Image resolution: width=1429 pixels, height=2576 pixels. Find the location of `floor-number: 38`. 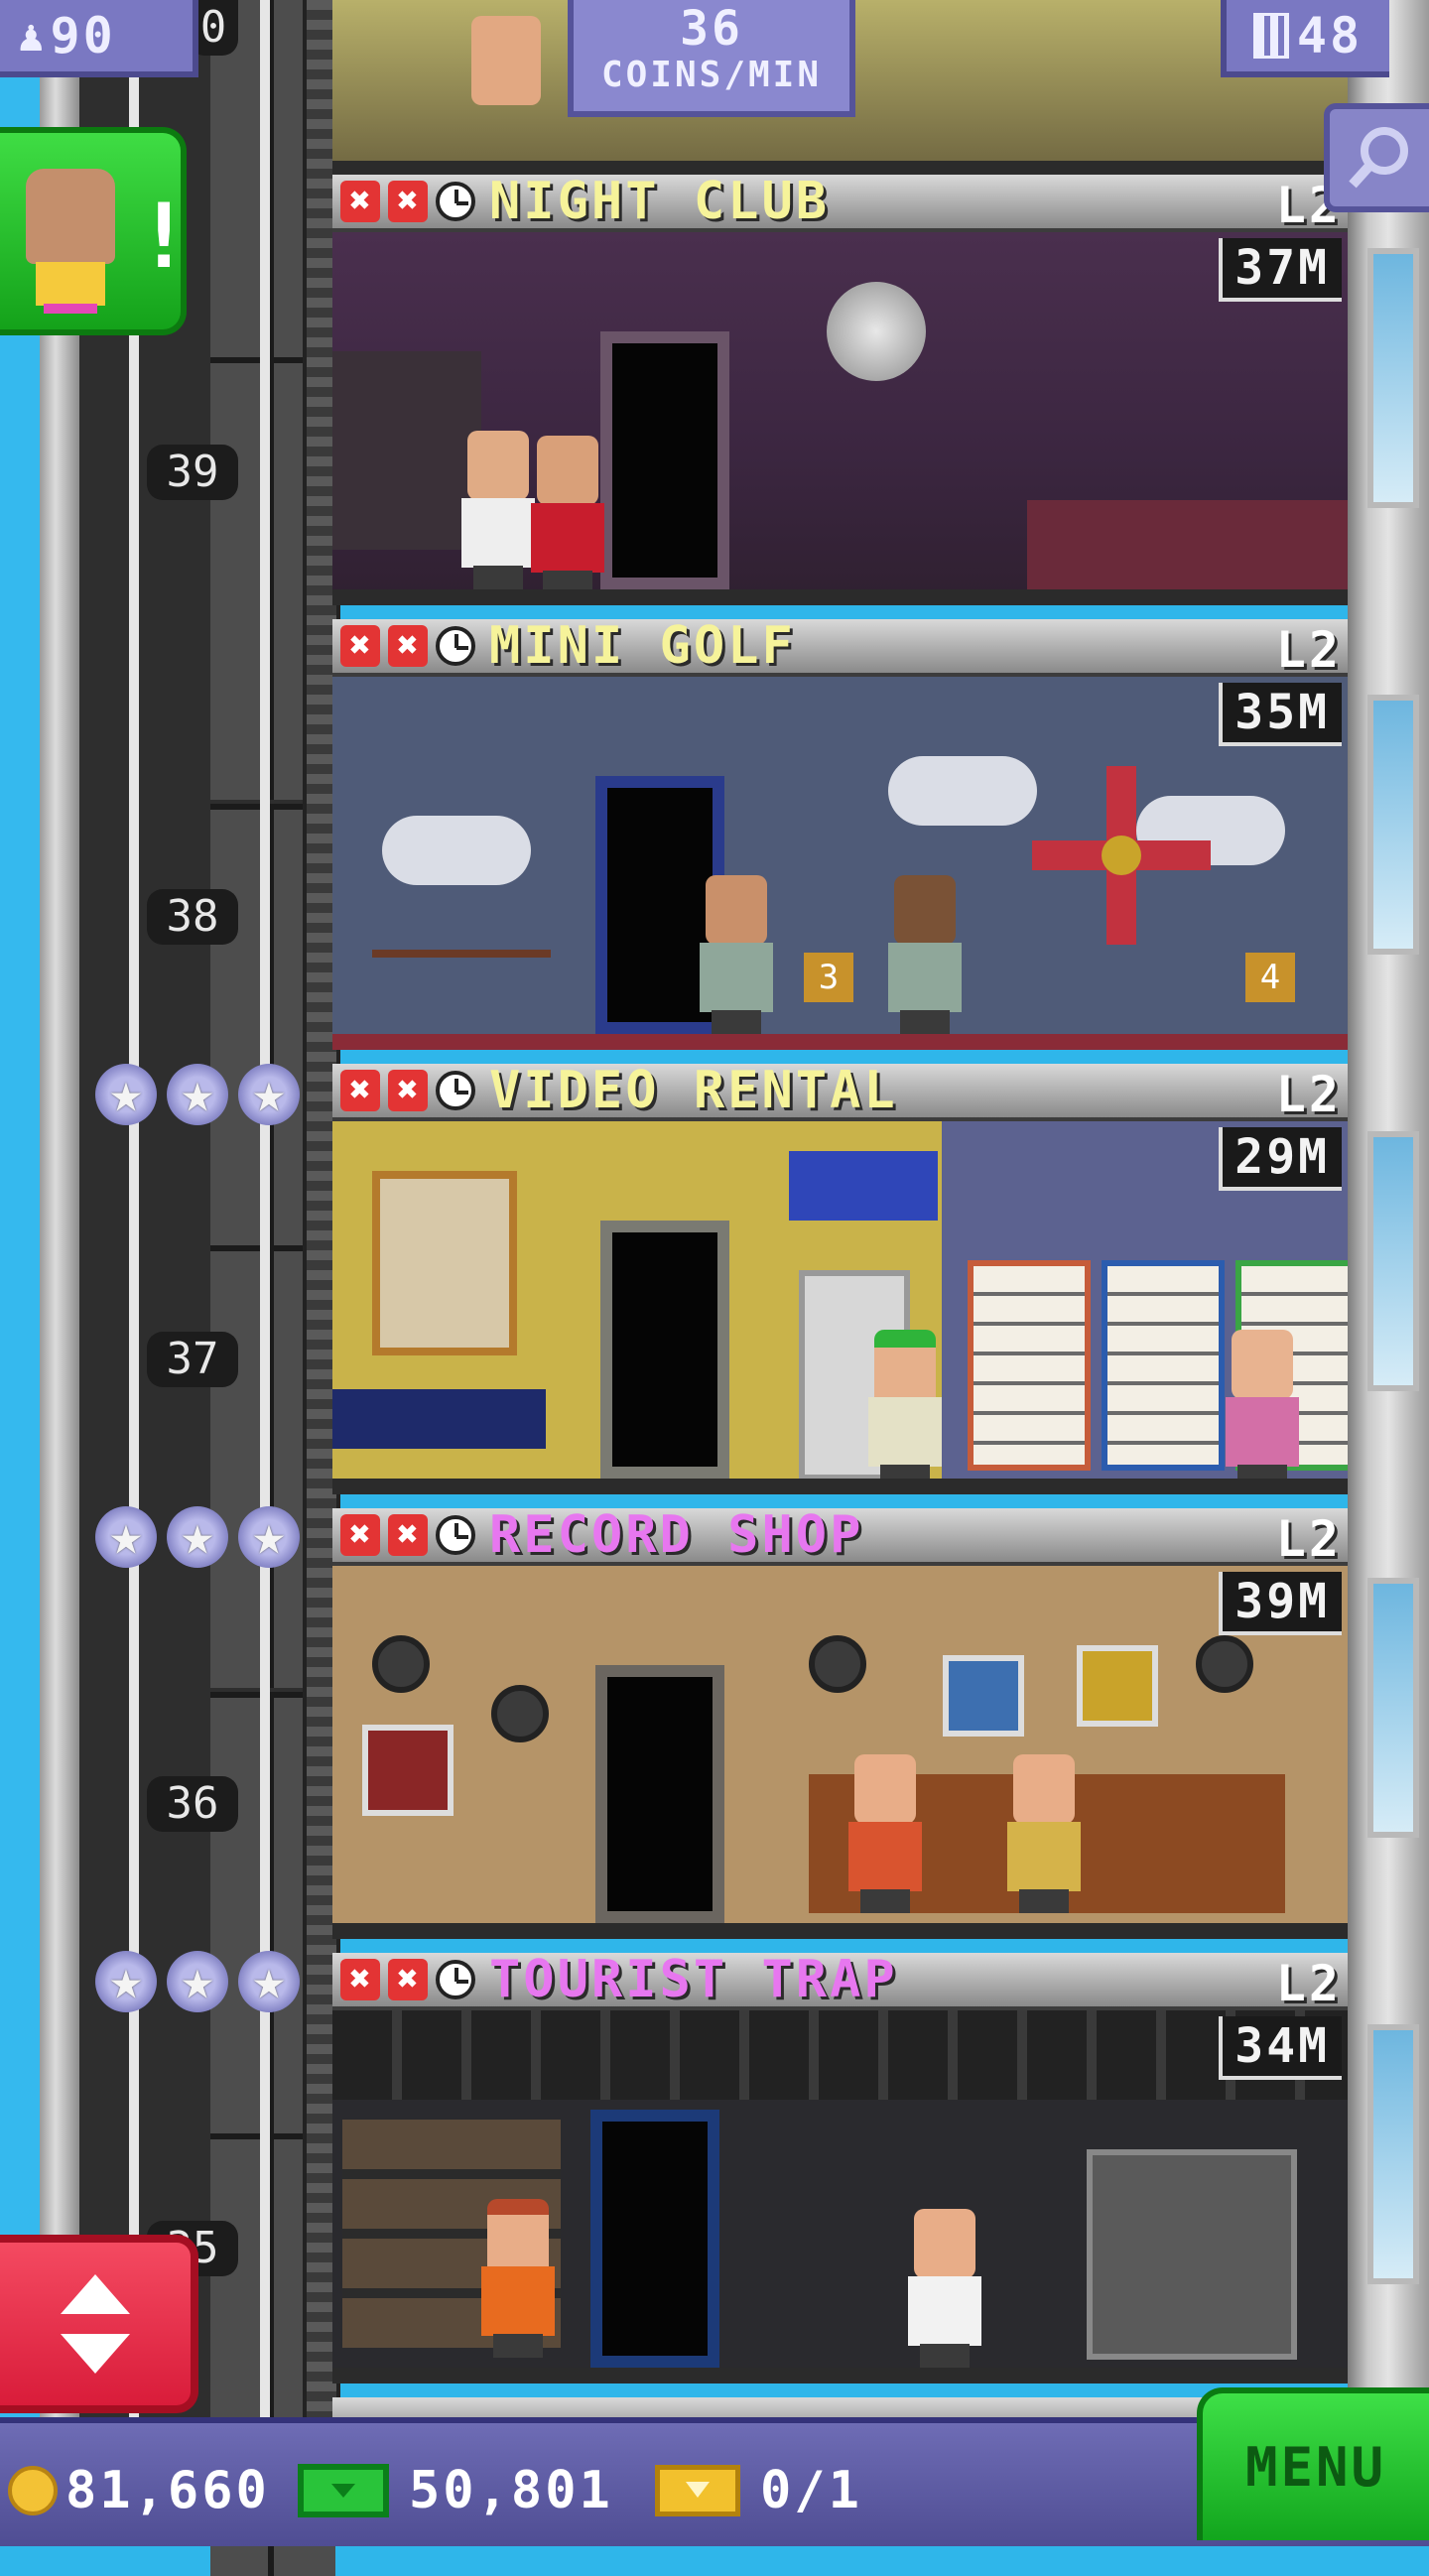

floor-number: 38 is located at coordinates (192, 917).